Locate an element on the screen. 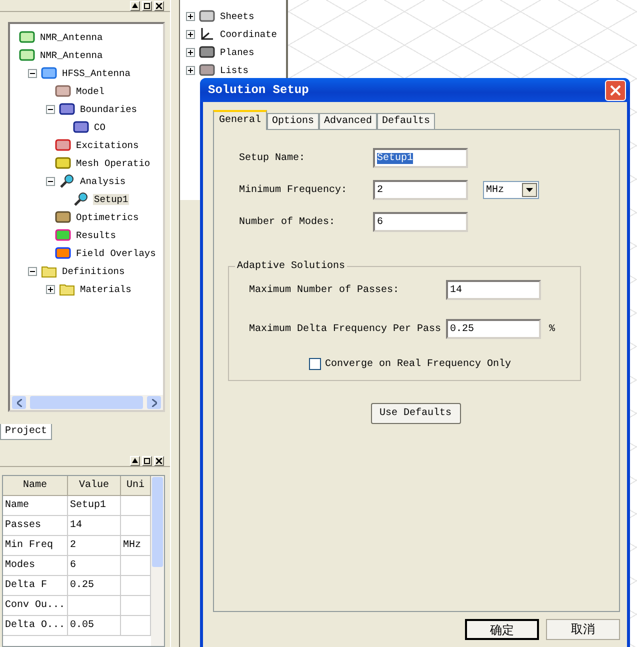 The image size is (637, 647). table-cell: 0.05 is located at coordinates (94, 626).